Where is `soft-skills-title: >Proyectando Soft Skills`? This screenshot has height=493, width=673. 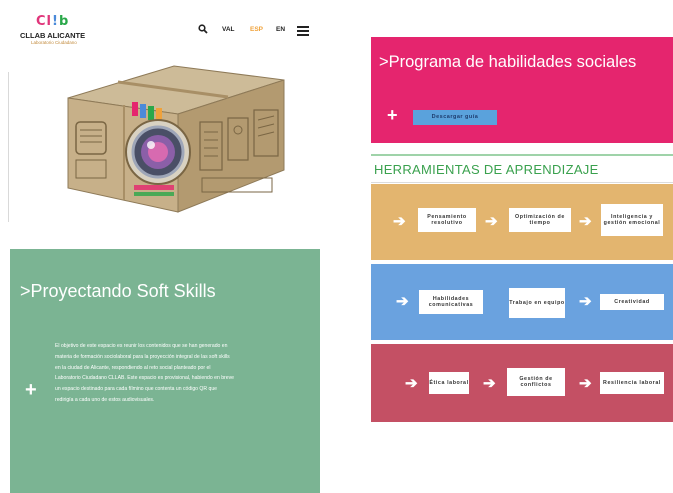 soft-skills-title: >Proyectando Soft Skills is located at coordinates (118, 291).